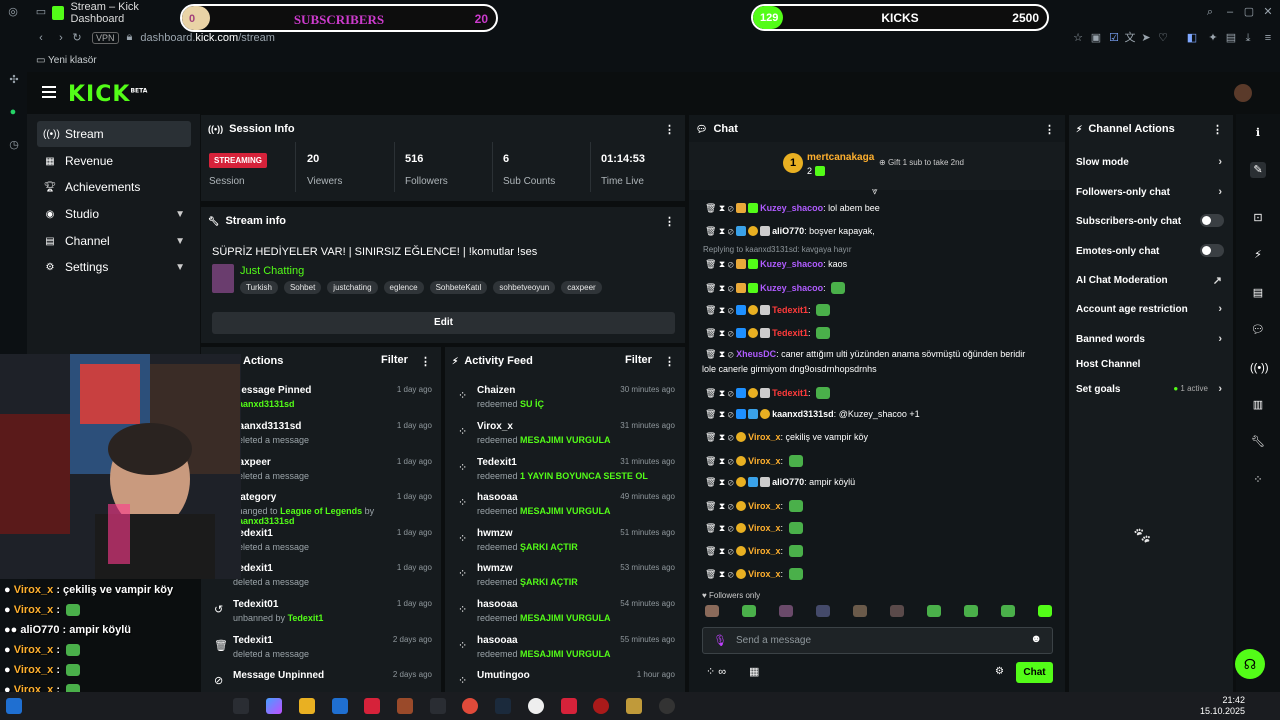 This screenshot has width=1280, height=720. I want to click on outlook-icon, so click(340, 706).